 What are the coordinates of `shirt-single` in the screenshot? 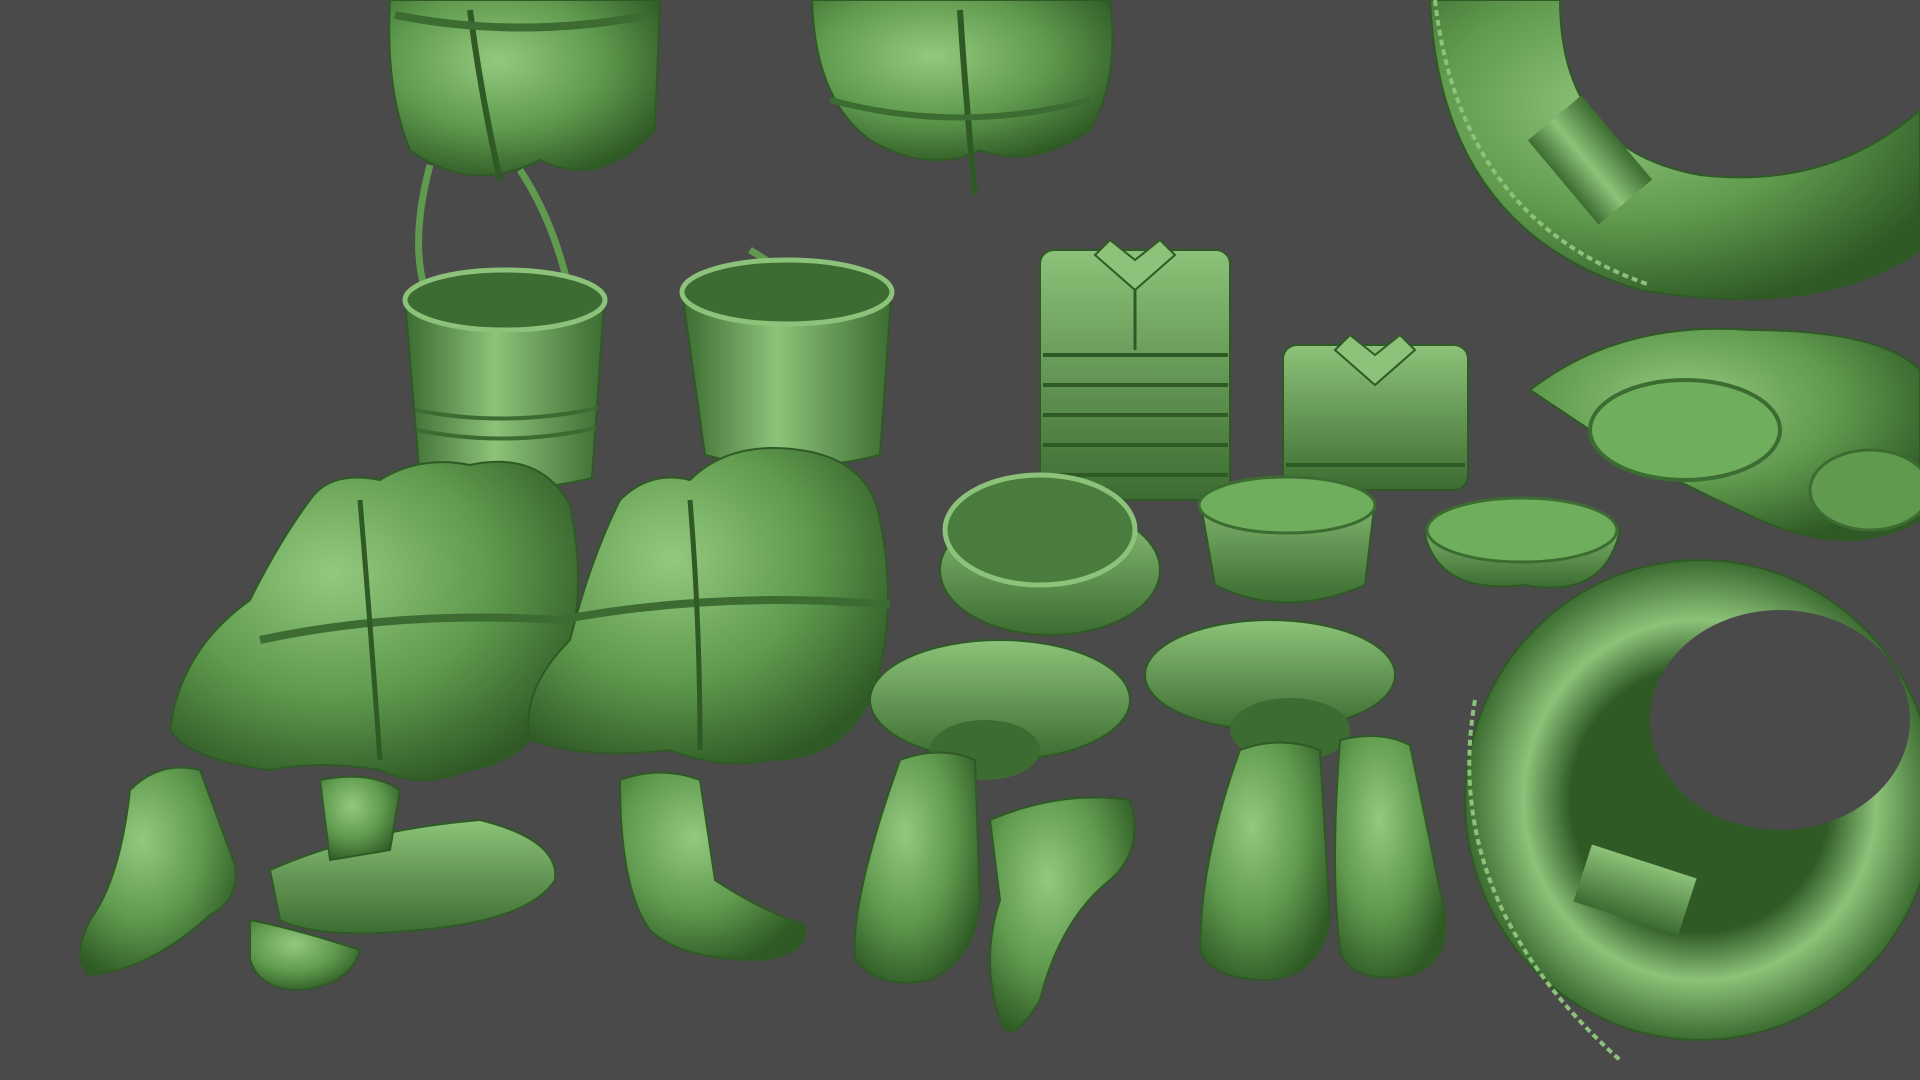 It's located at (1375, 412).